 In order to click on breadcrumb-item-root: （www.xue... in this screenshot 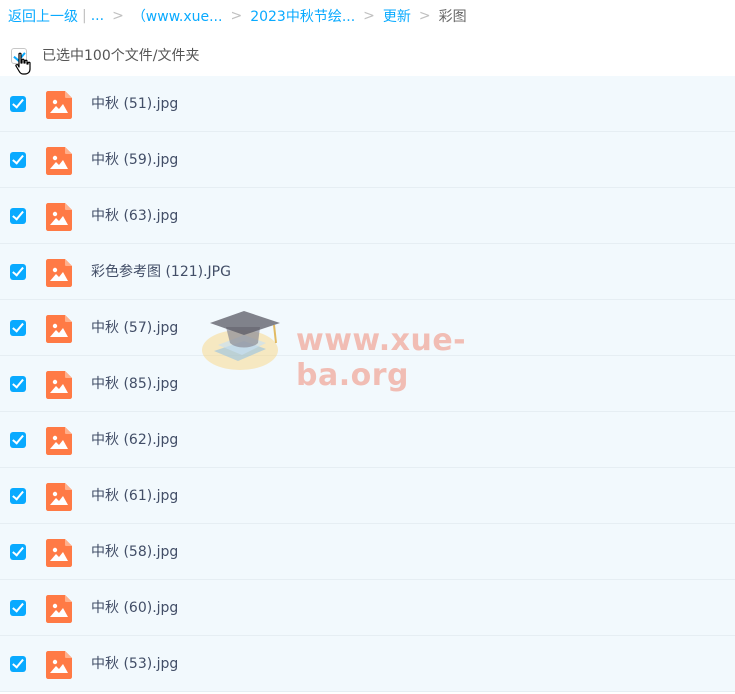, I will do `click(177, 16)`.